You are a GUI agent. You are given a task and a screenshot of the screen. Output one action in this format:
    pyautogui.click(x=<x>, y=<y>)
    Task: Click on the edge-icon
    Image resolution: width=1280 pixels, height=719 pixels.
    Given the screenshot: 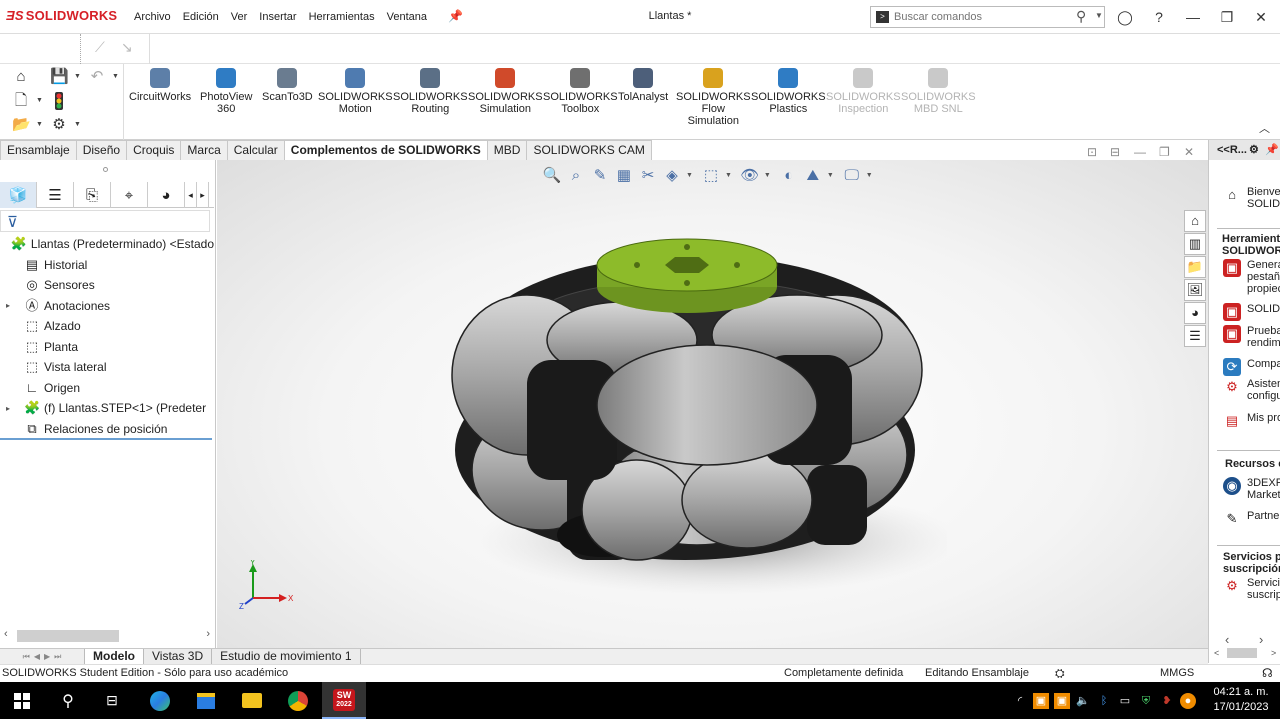 What is the action you would take?
    pyautogui.click(x=160, y=700)
    